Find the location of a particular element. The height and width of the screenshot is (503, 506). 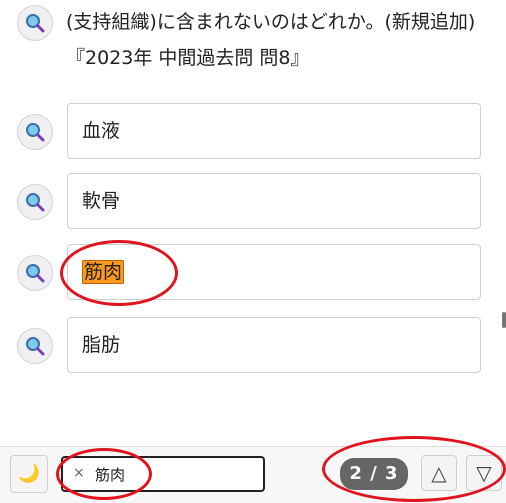

option-2-lookup-button is located at coordinates (35, 202).